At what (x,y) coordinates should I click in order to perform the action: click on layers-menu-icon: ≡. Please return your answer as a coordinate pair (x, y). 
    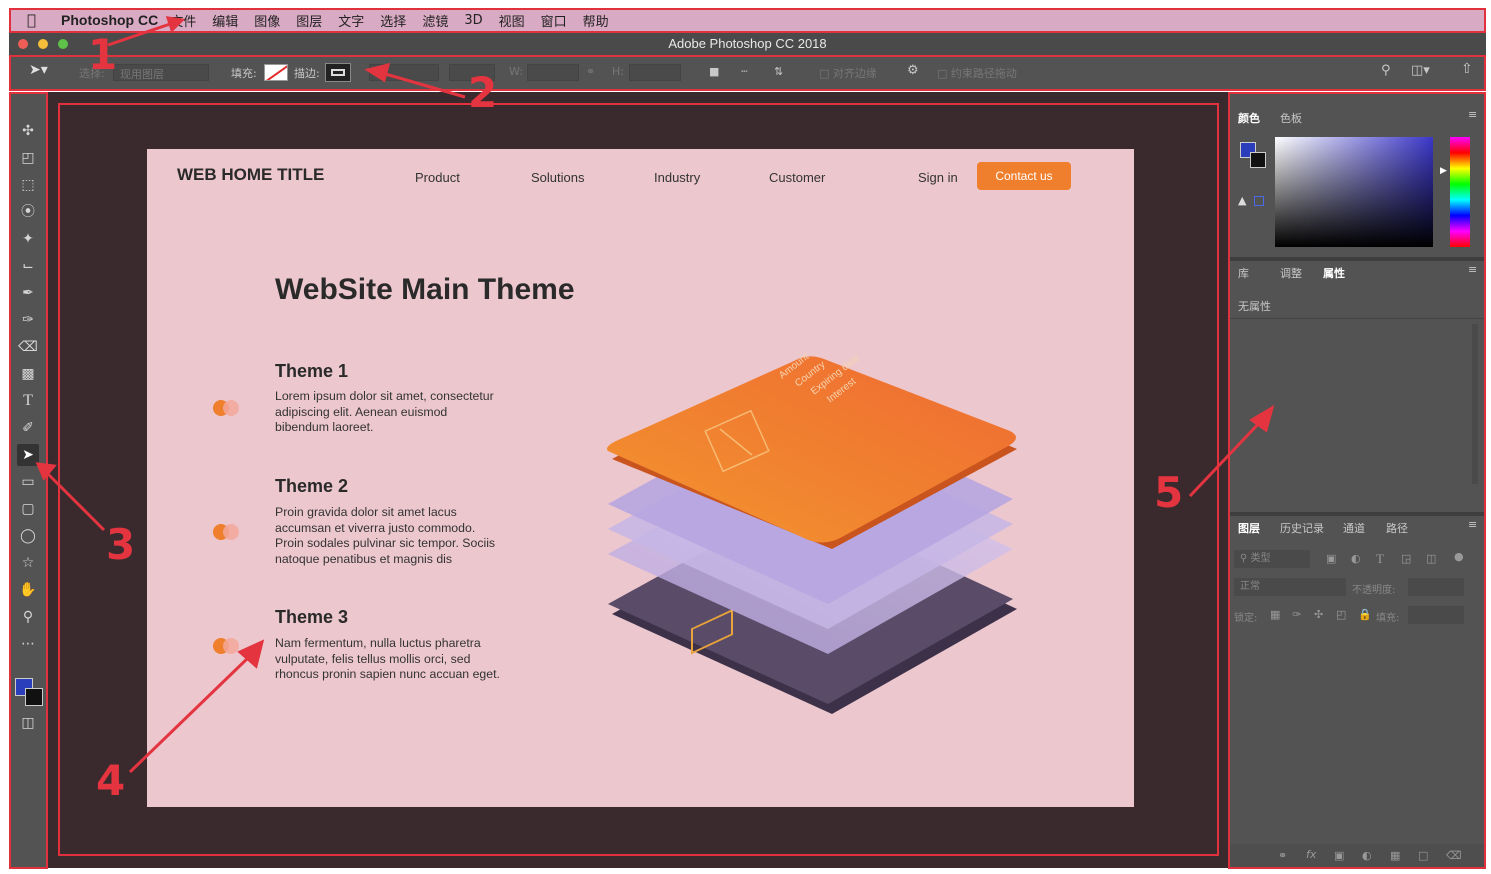
    Looking at the image, I should click on (1472, 524).